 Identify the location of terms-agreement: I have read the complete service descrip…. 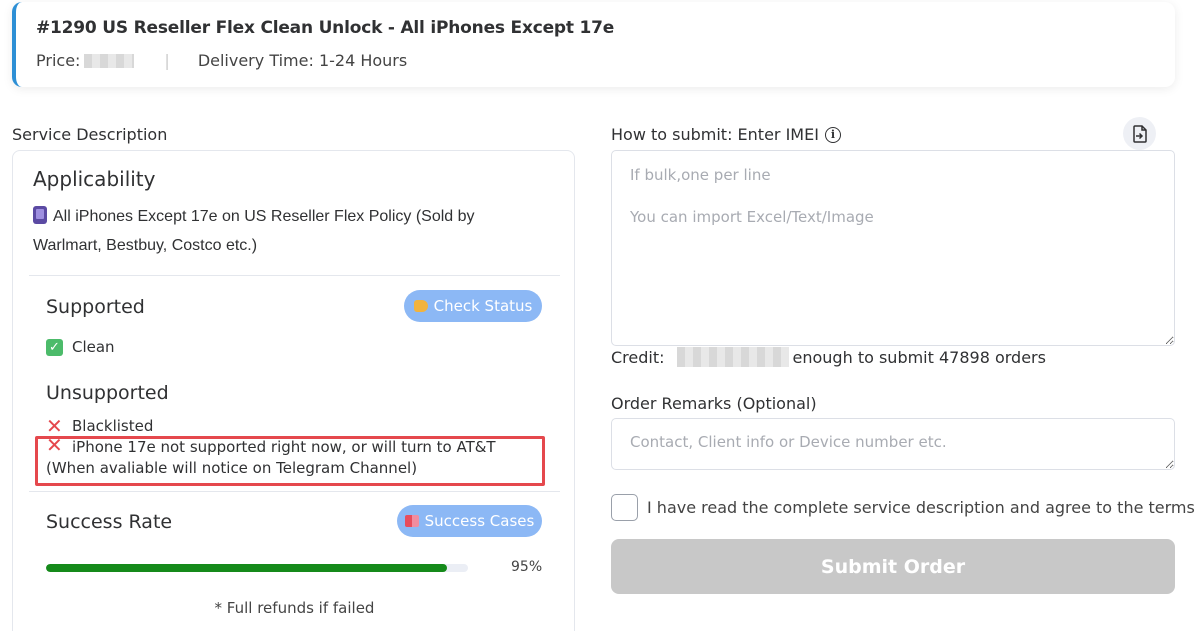
(903, 507).